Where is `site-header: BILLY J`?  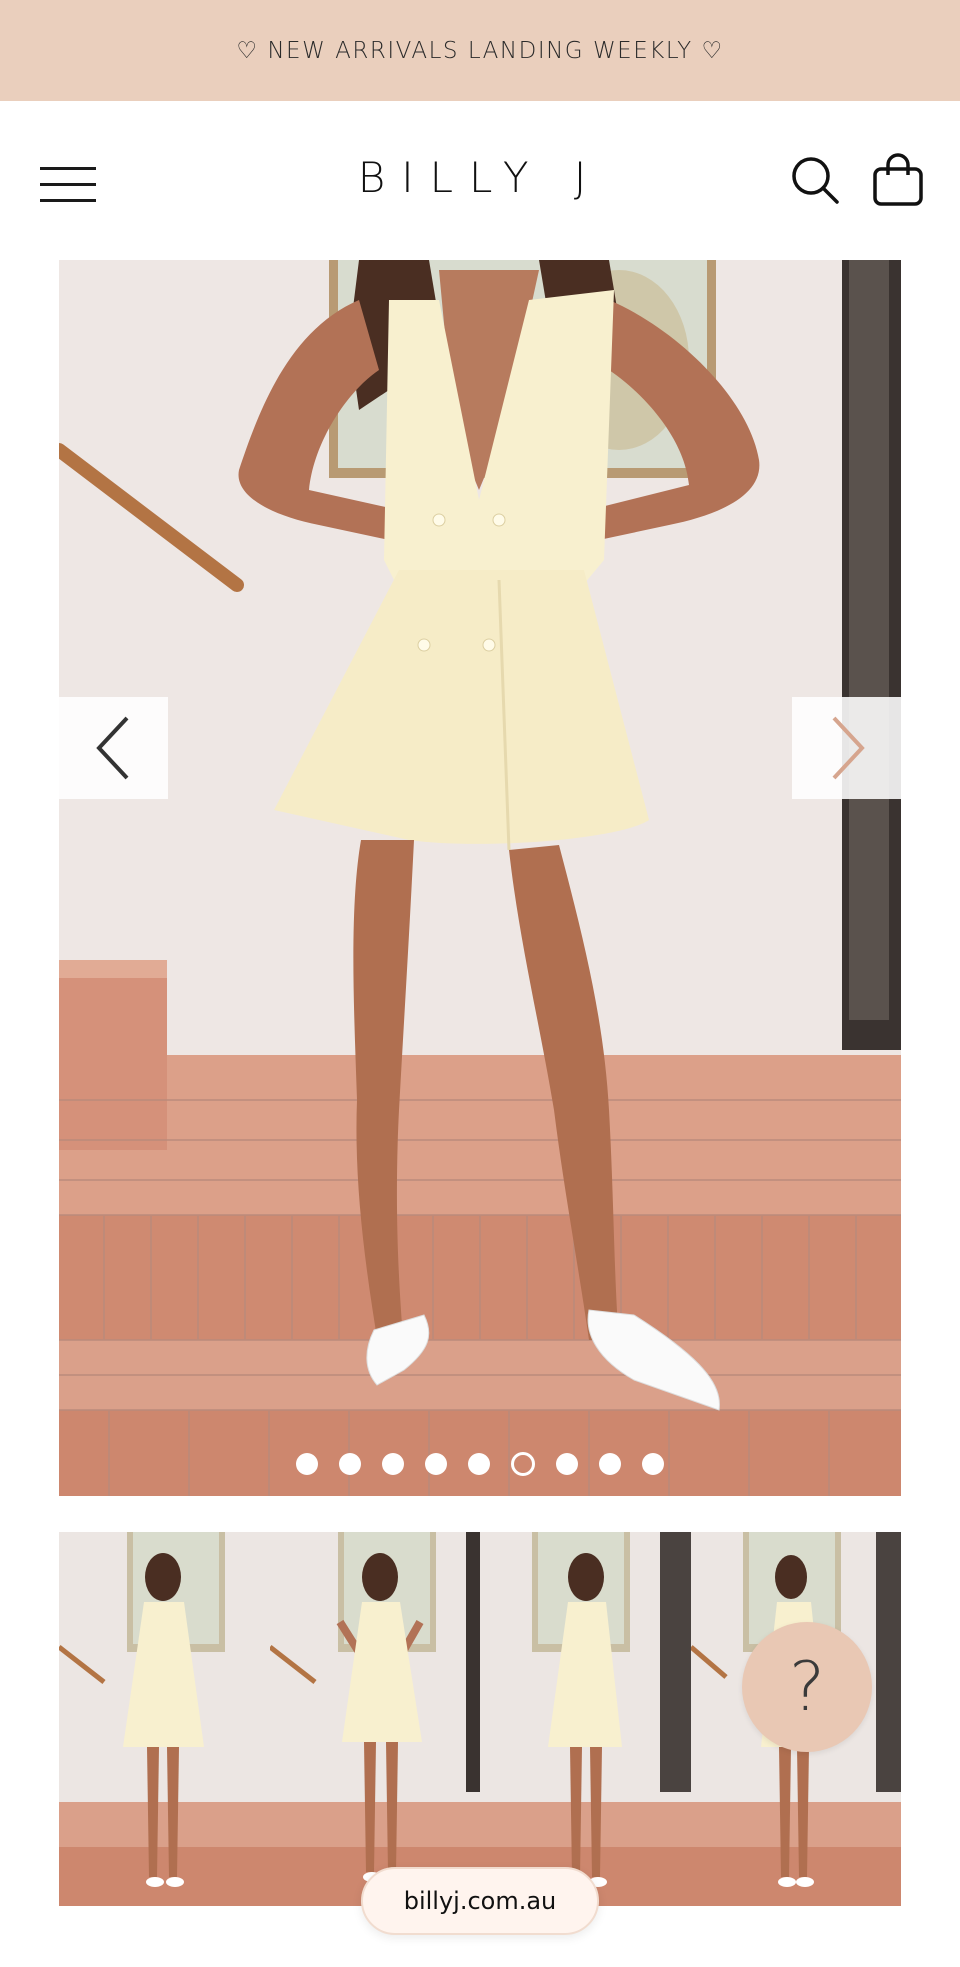 site-header: BILLY J is located at coordinates (480, 180).